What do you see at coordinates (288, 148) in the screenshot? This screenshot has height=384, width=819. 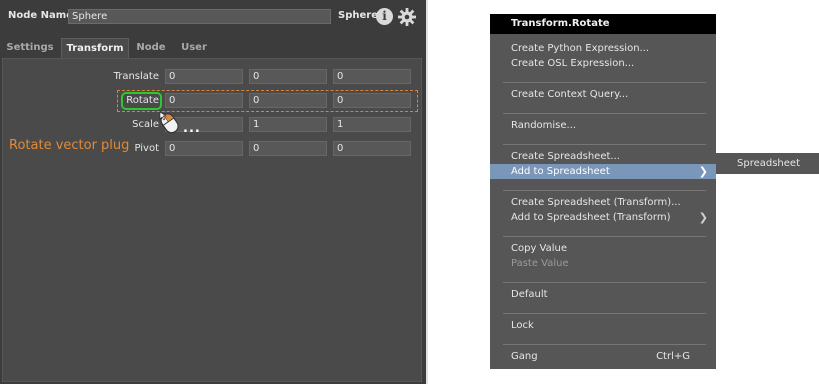 I see `pivot-y-field: 0` at bounding box center [288, 148].